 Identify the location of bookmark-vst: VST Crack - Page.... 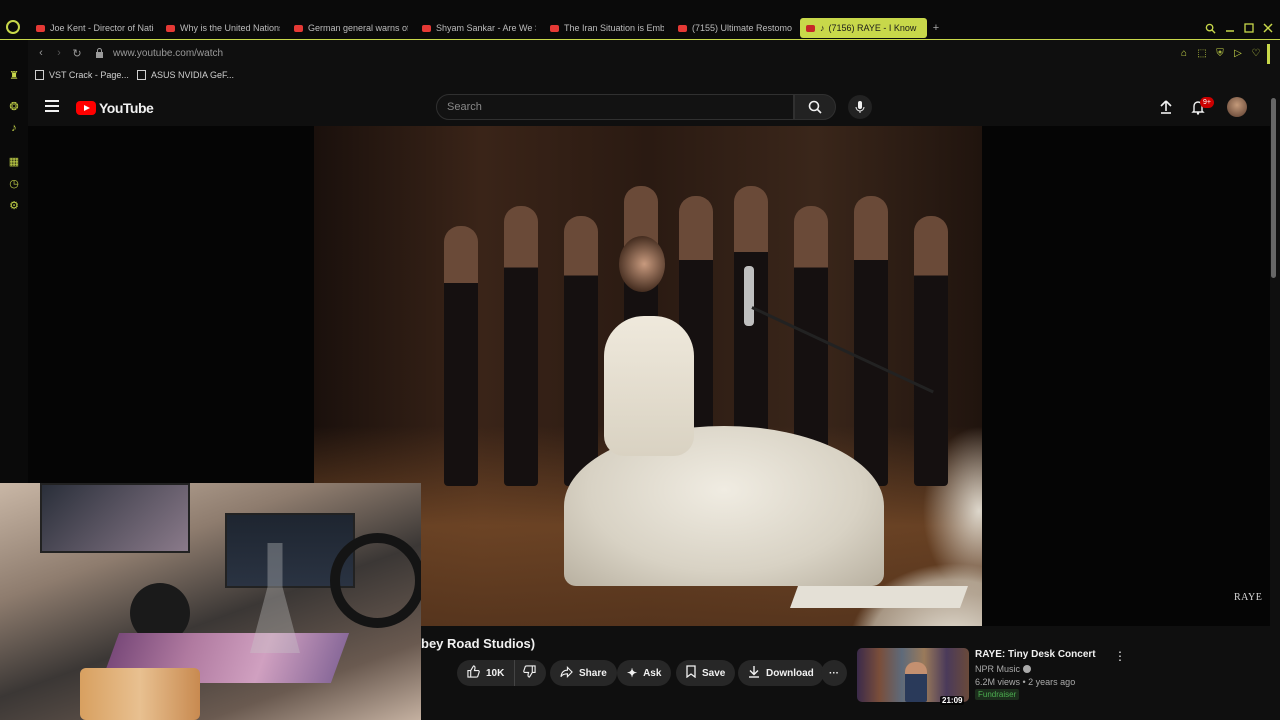
(82, 75).